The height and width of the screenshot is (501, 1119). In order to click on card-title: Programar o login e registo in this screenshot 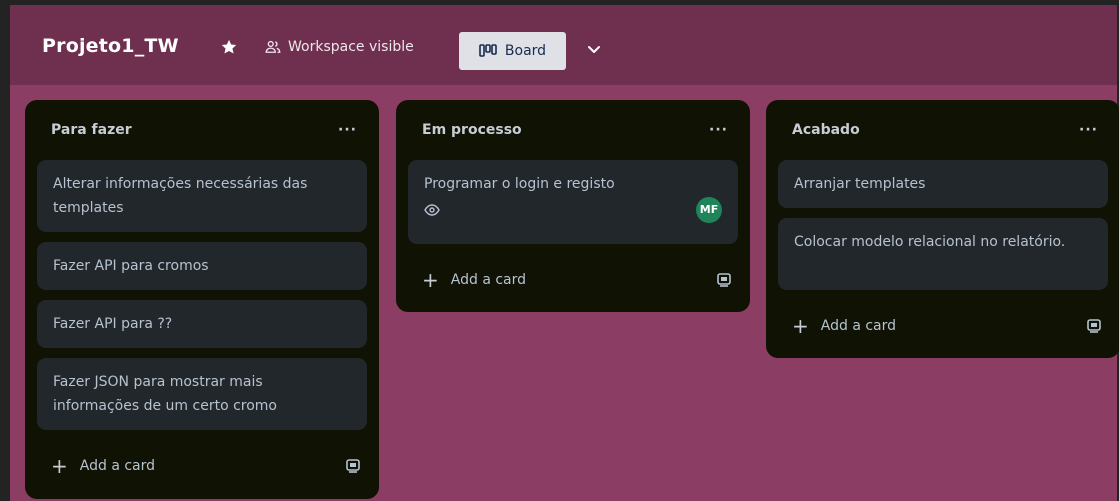, I will do `click(519, 184)`.